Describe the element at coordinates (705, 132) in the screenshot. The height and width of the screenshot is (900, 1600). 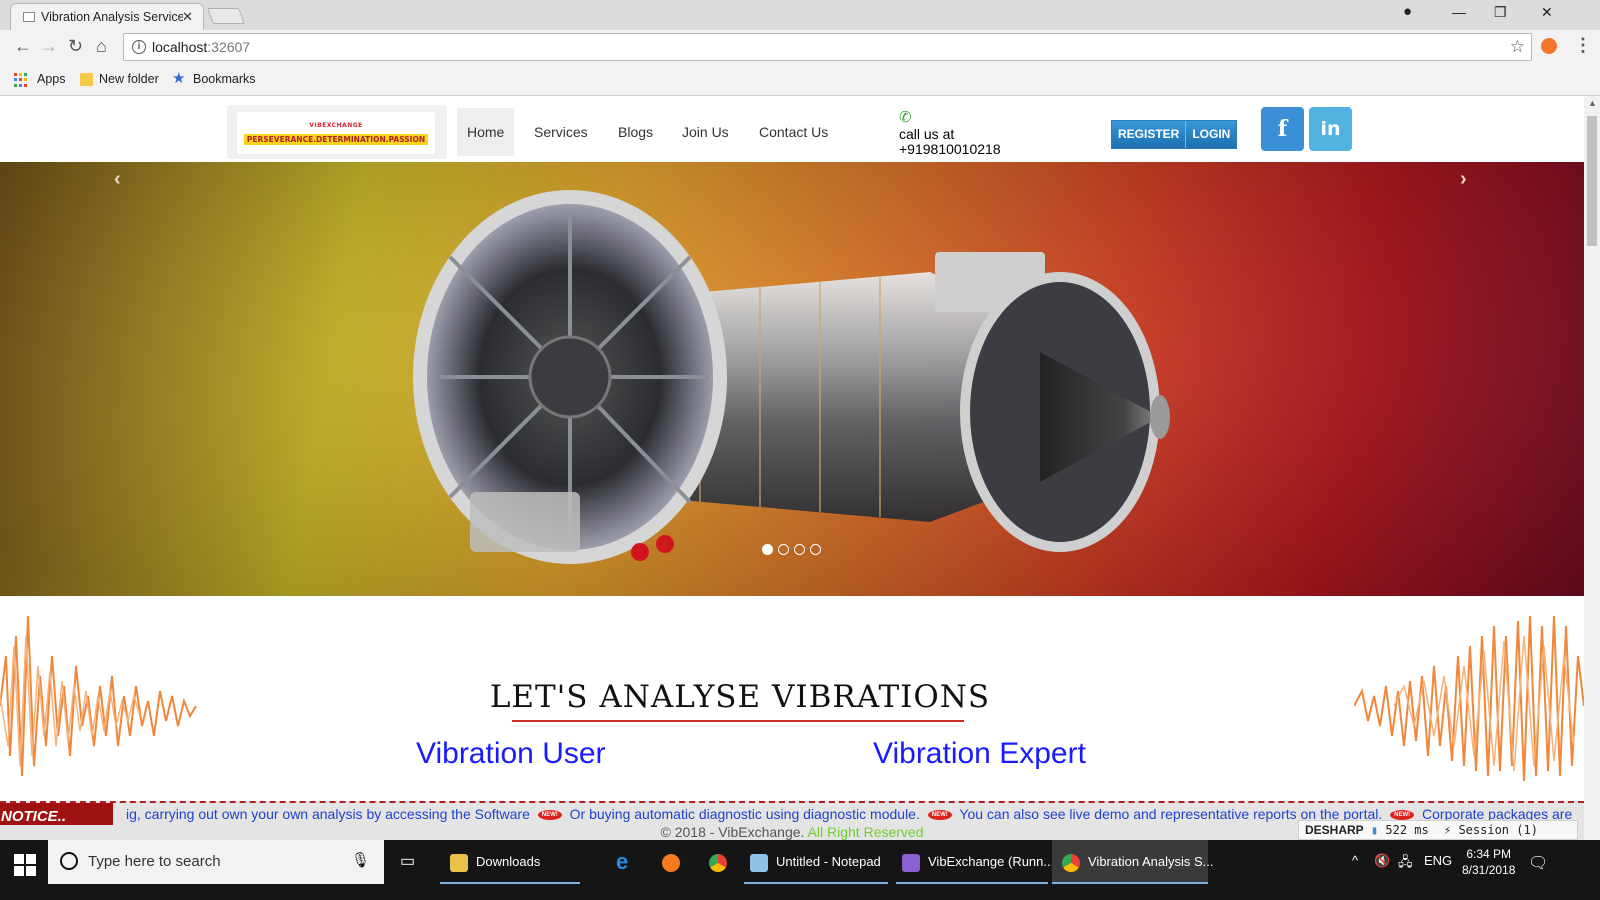
I see `nav-join-us: Join Us` at that location.